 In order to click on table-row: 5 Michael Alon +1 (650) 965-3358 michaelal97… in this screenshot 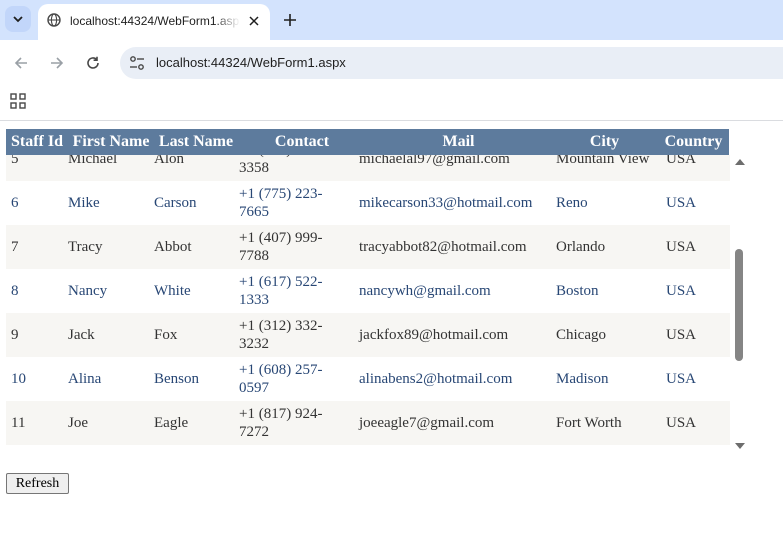, I will do `click(368, 168)`.